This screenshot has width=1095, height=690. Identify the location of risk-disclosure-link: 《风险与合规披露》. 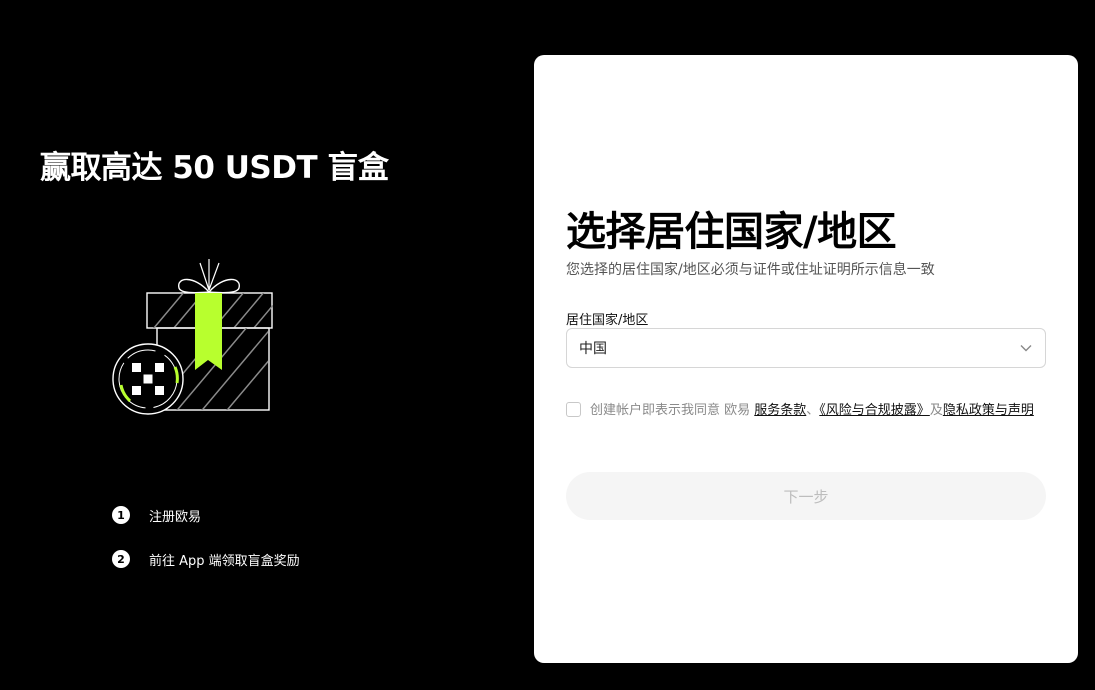
(874, 410).